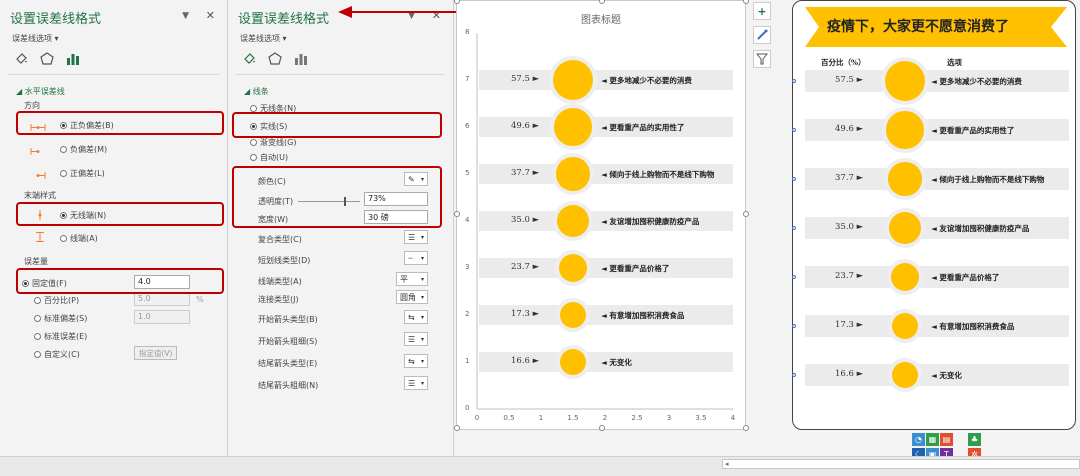  What do you see at coordinates (762, 11) in the screenshot?
I see `chart-elements-plus-icon: +` at bounding box center [762, 11].